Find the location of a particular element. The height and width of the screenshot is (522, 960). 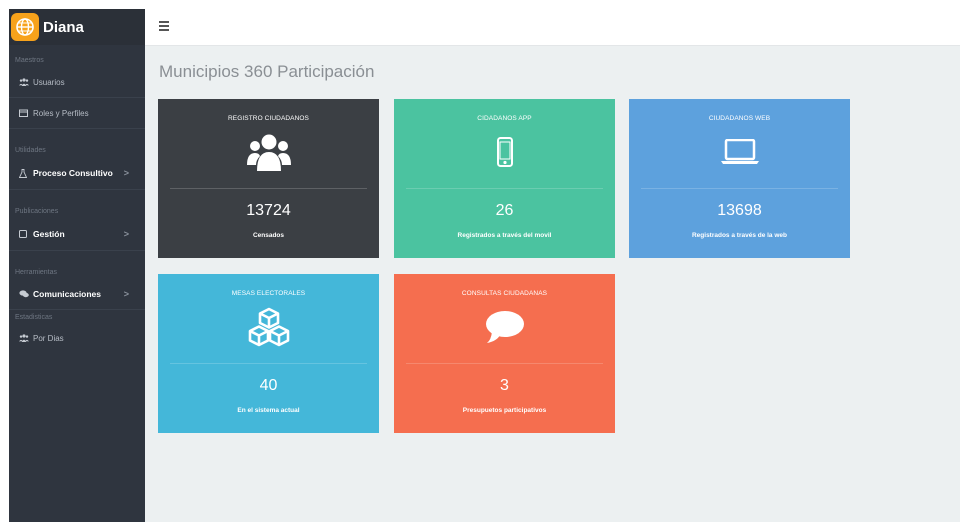

card-title: CIUDADANOS WEB is located at coordinates (739, 118).